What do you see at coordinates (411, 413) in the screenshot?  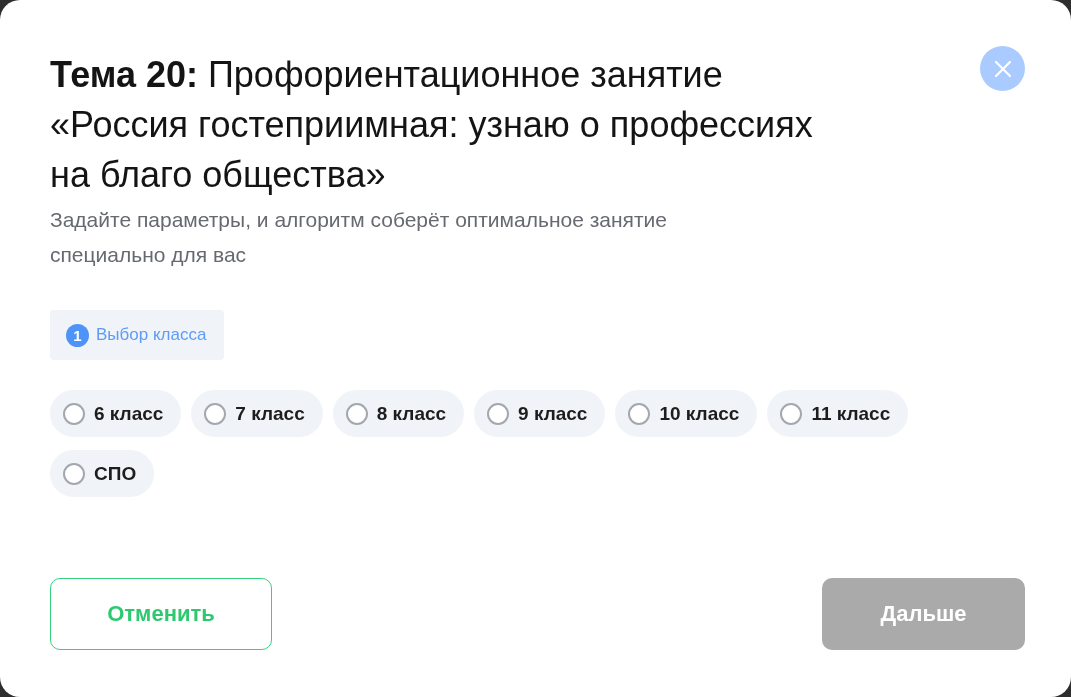 I see `option-label: 8 класс` at bounding box center [411, 413].